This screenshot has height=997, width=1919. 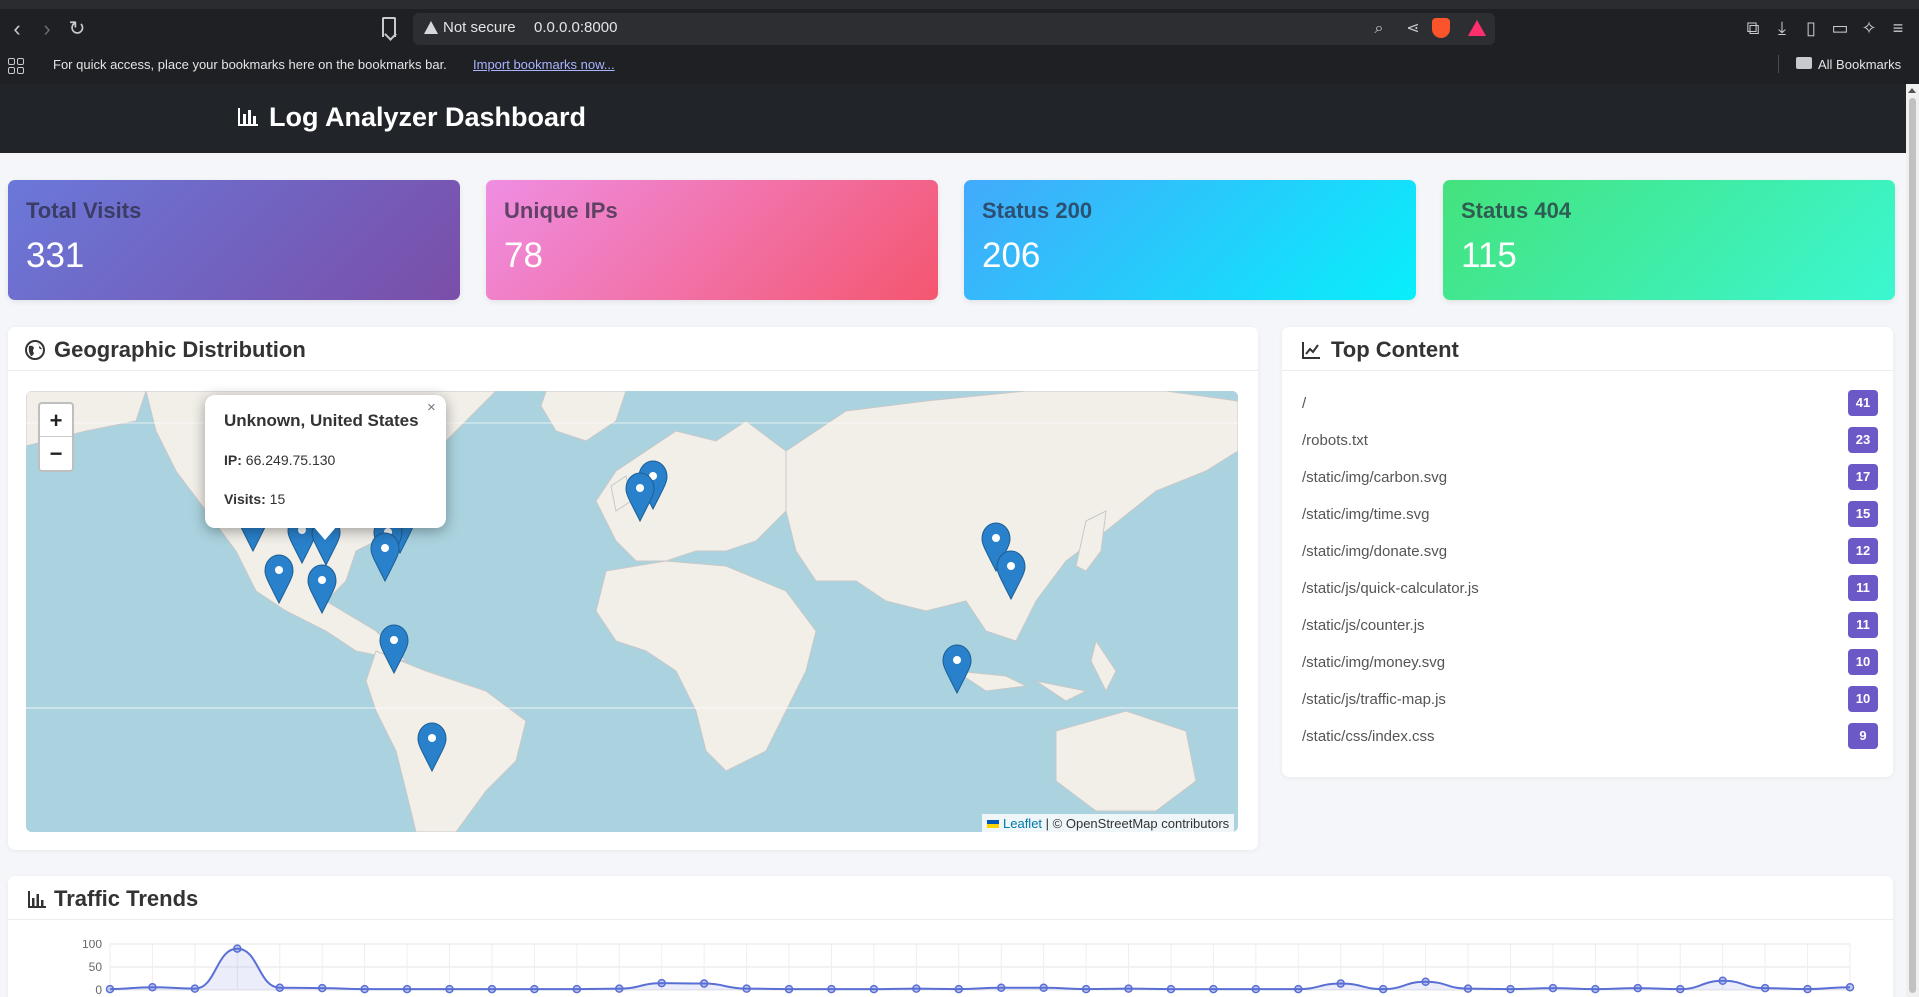 What do you see at coordinates (1379, 29) in the screenshot?
I see `zoom-icon: ⌕` at bounding box center [1379, 29].